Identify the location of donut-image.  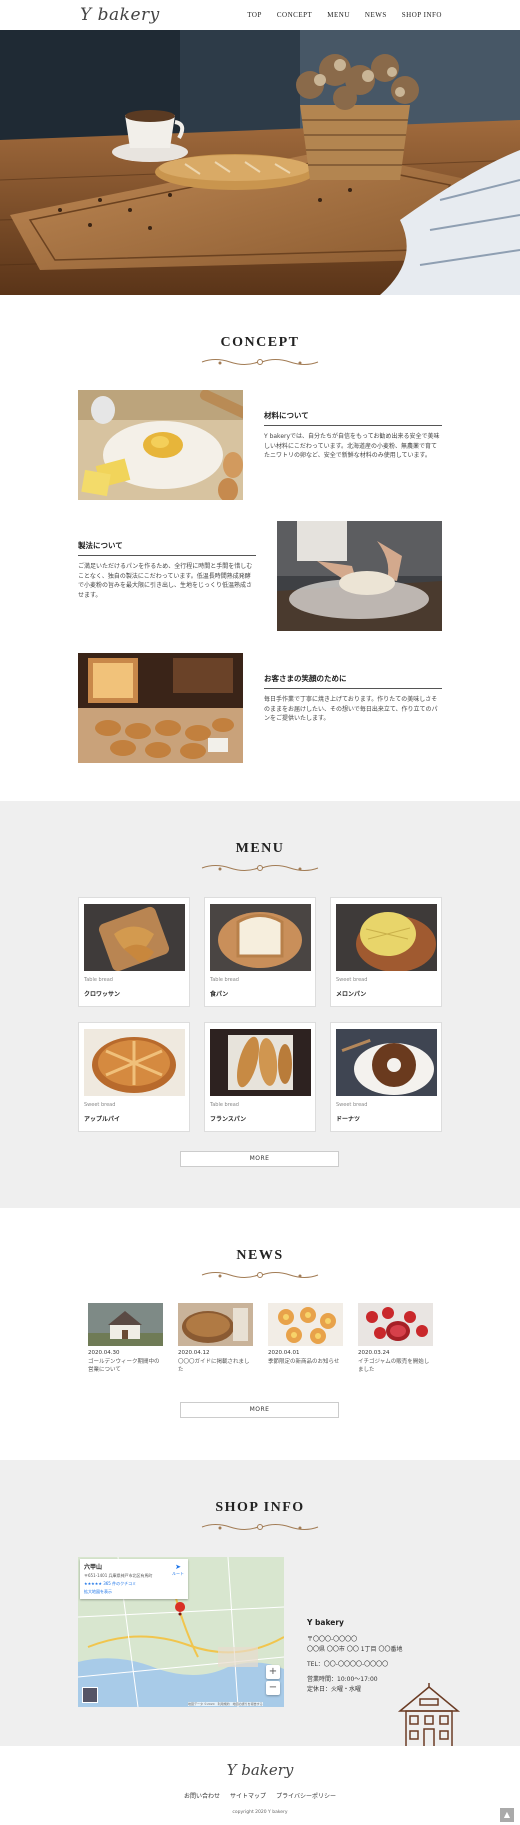
(386, 1062).